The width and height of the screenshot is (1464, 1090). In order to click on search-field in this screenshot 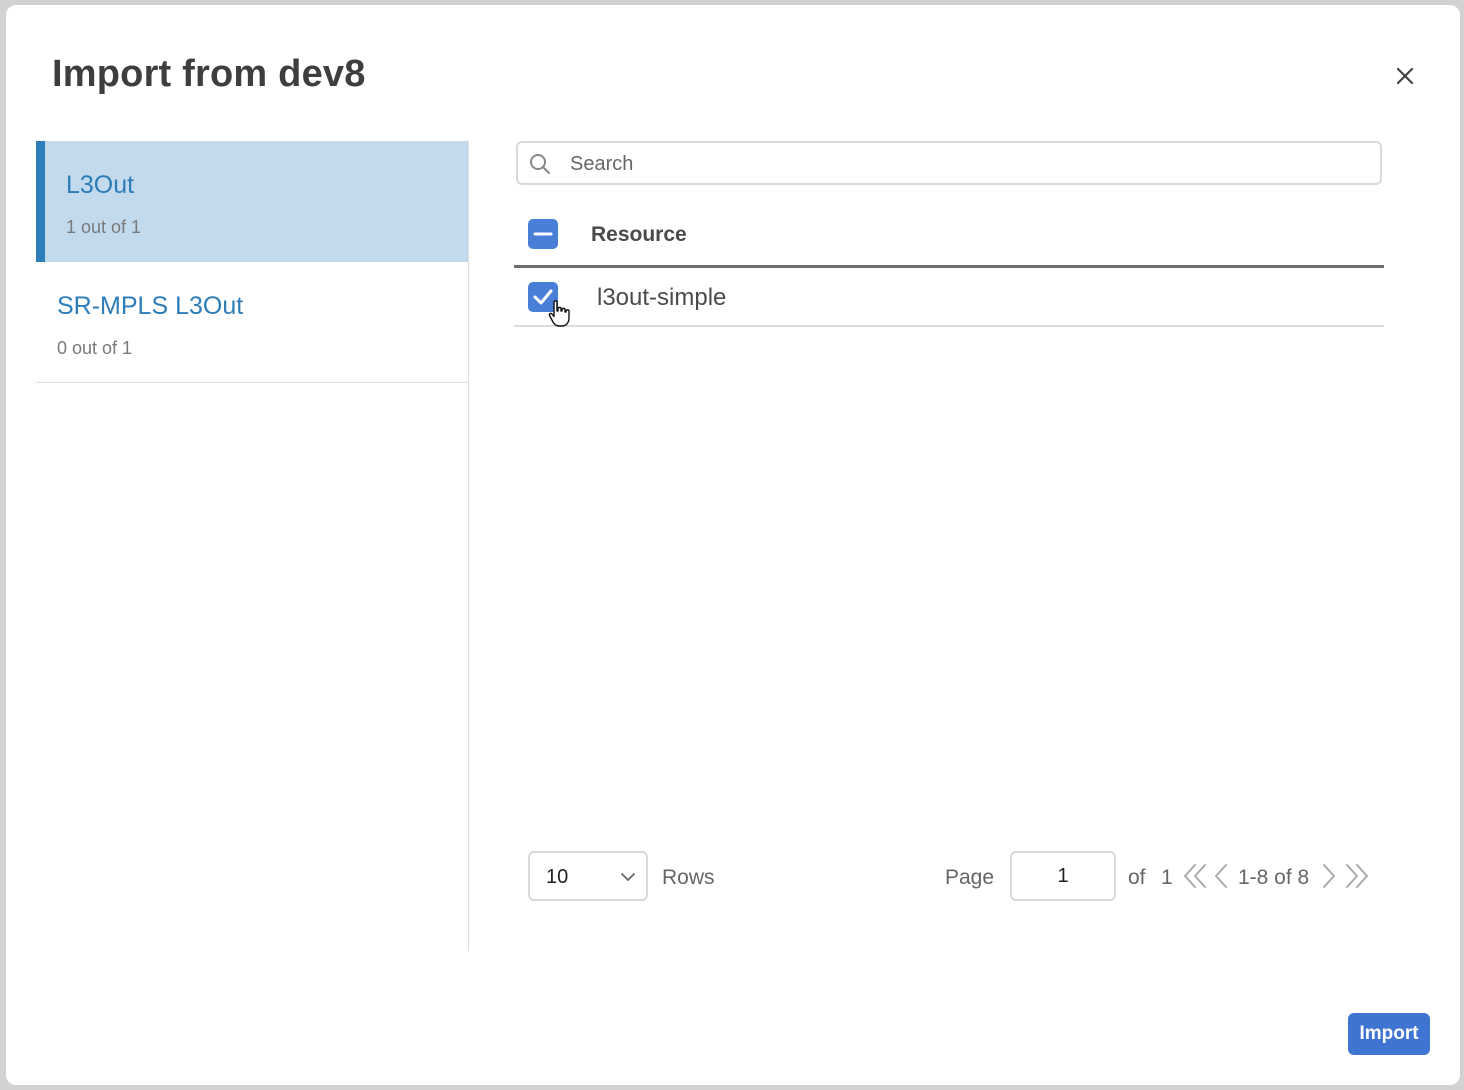, I will do `click(949, 163)`.